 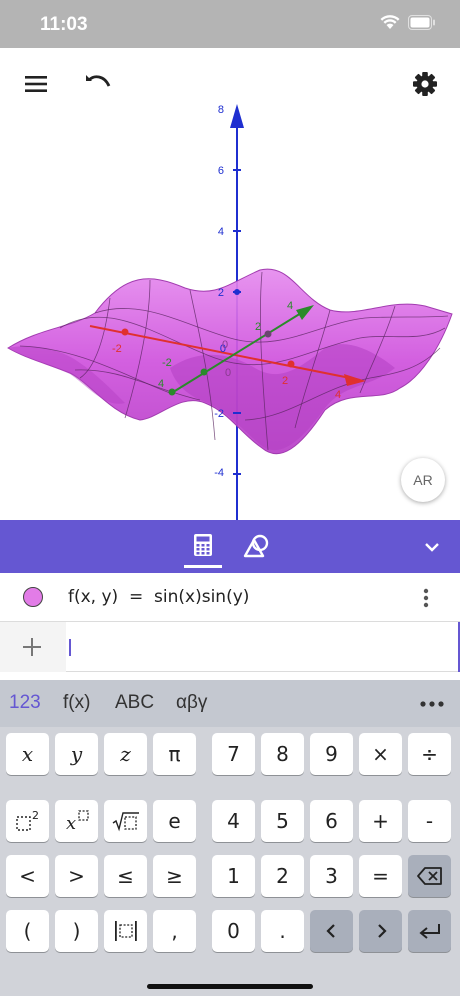 I want to click on key-cursor-right, so click(x=380, y=931).